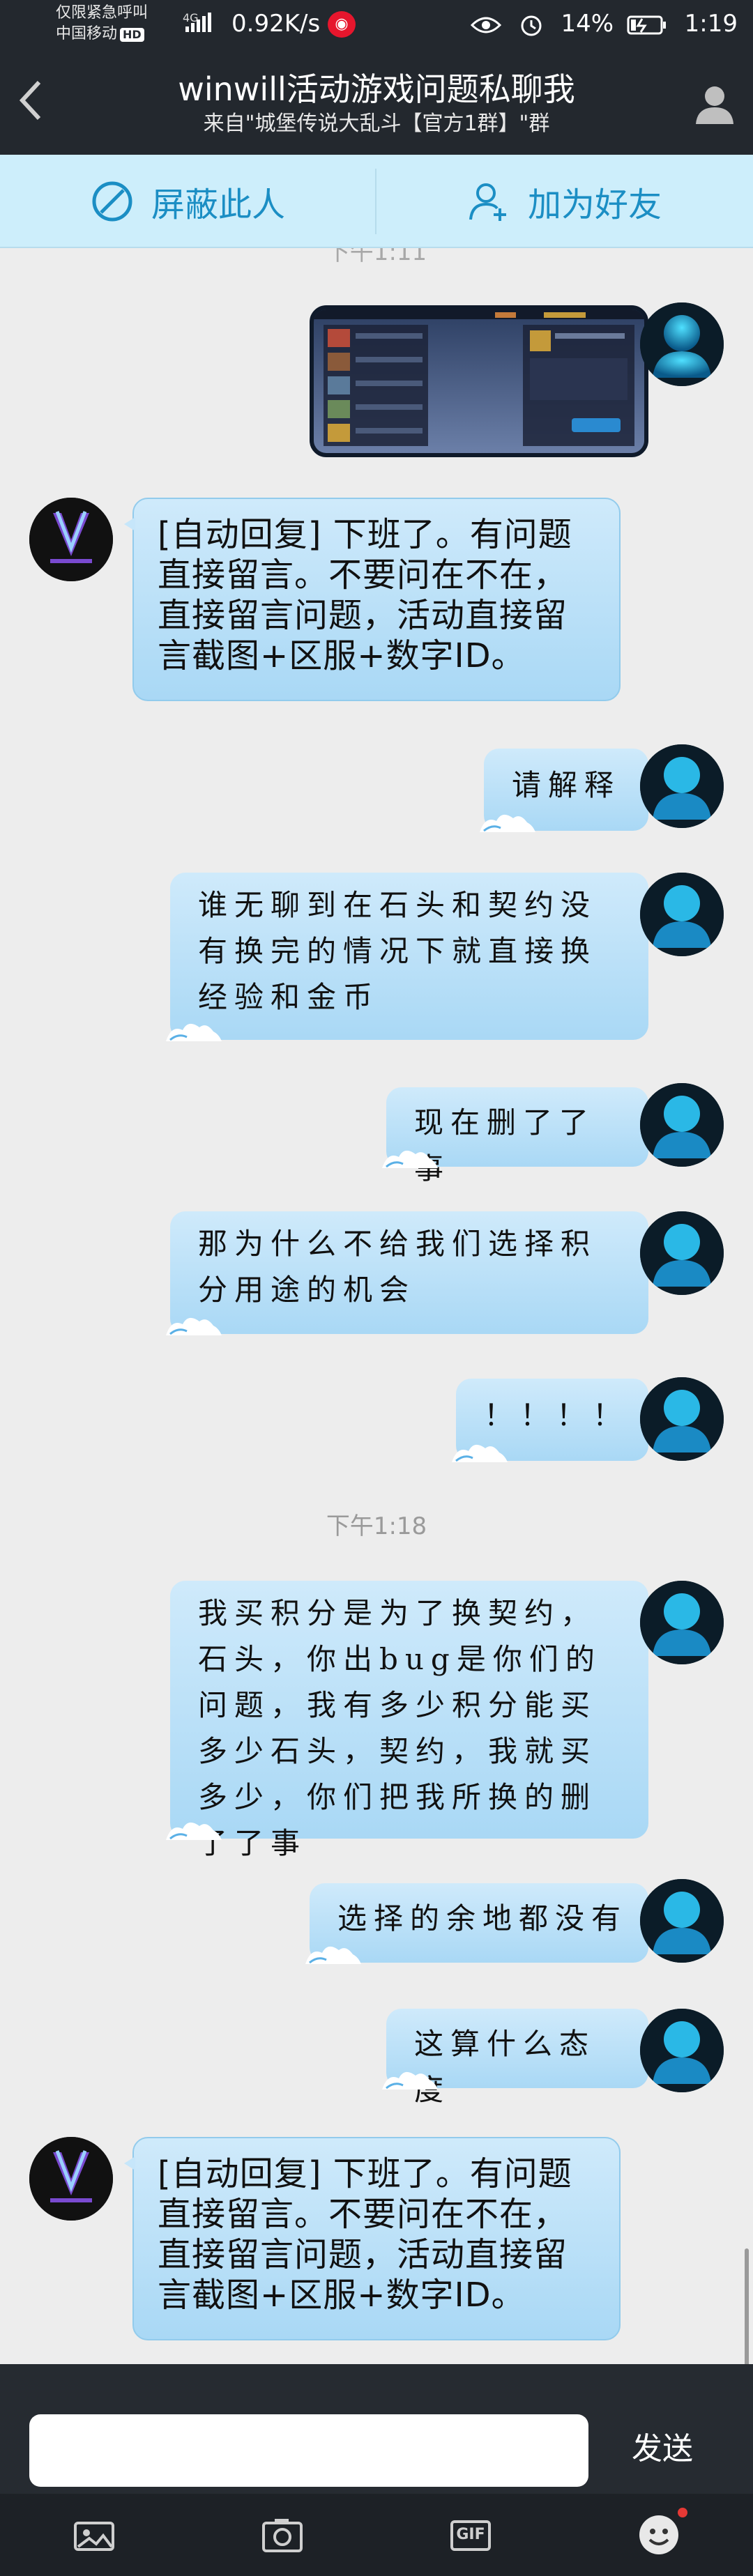 The image size is (753, 2576). I want to click on timestamp: 下午1:18, so click(376, 1526).